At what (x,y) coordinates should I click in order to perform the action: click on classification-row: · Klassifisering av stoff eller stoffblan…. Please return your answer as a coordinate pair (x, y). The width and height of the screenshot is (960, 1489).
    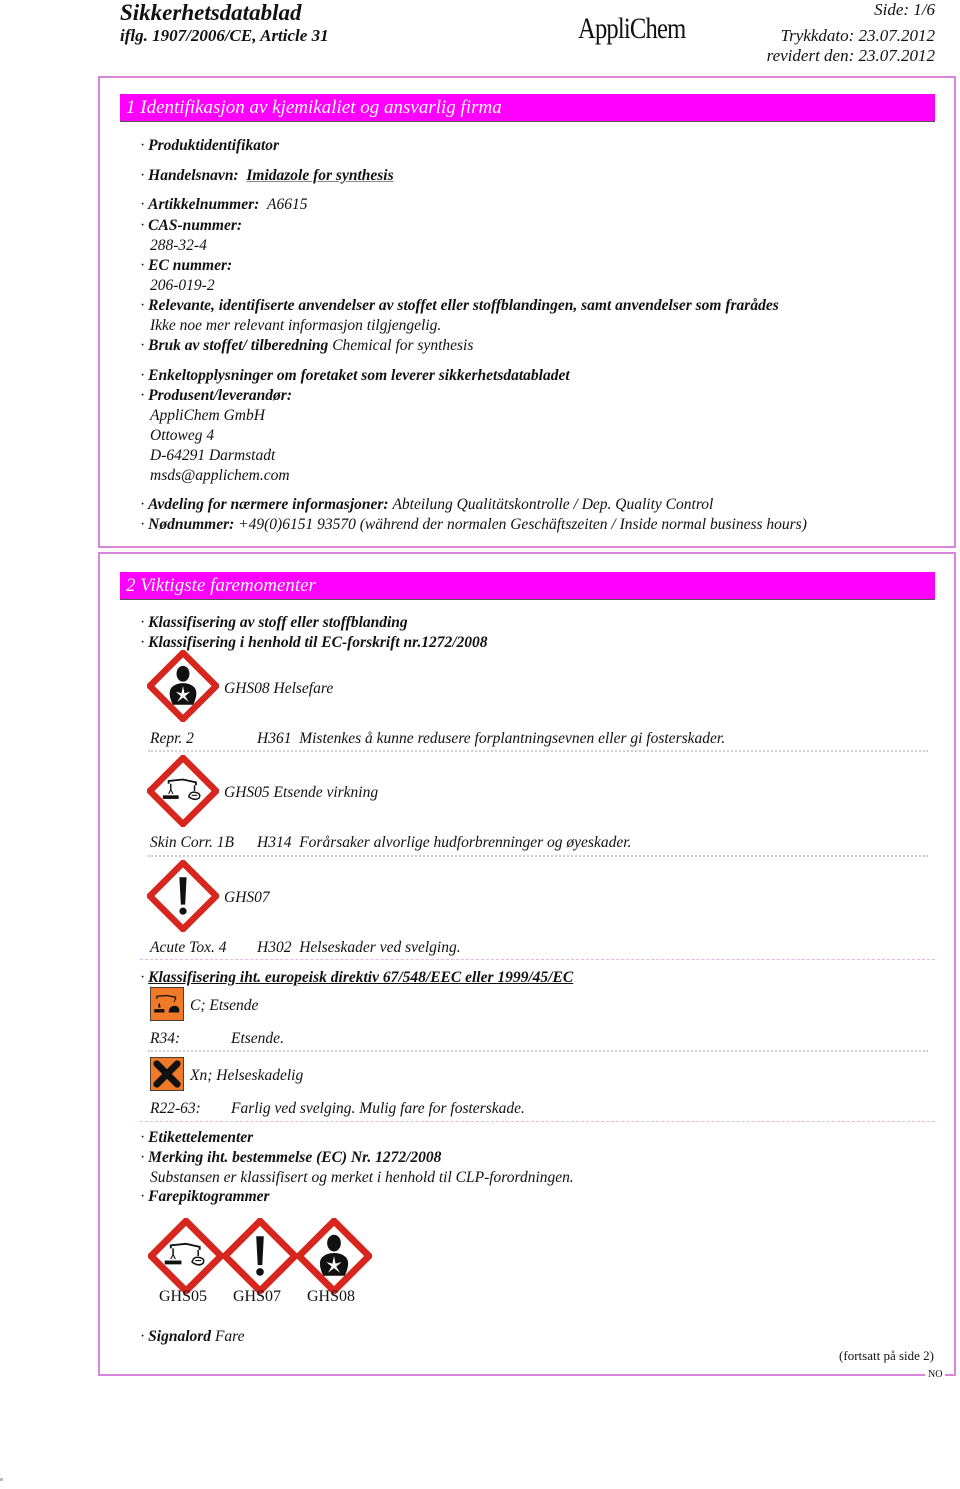
    Looking at the image, I should click on (274, 622).